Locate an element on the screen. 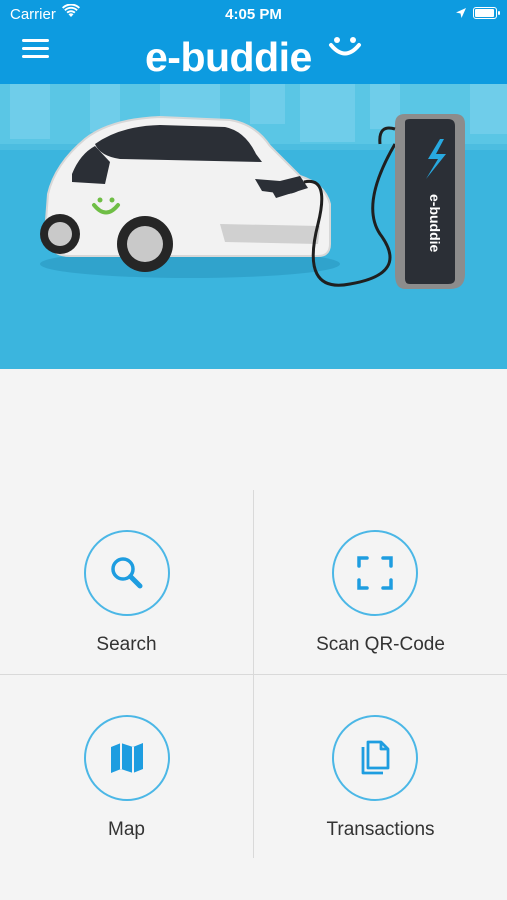 The height and width of the screenshot is (900, 507). smile-icon is located at coordinates (345, 46).